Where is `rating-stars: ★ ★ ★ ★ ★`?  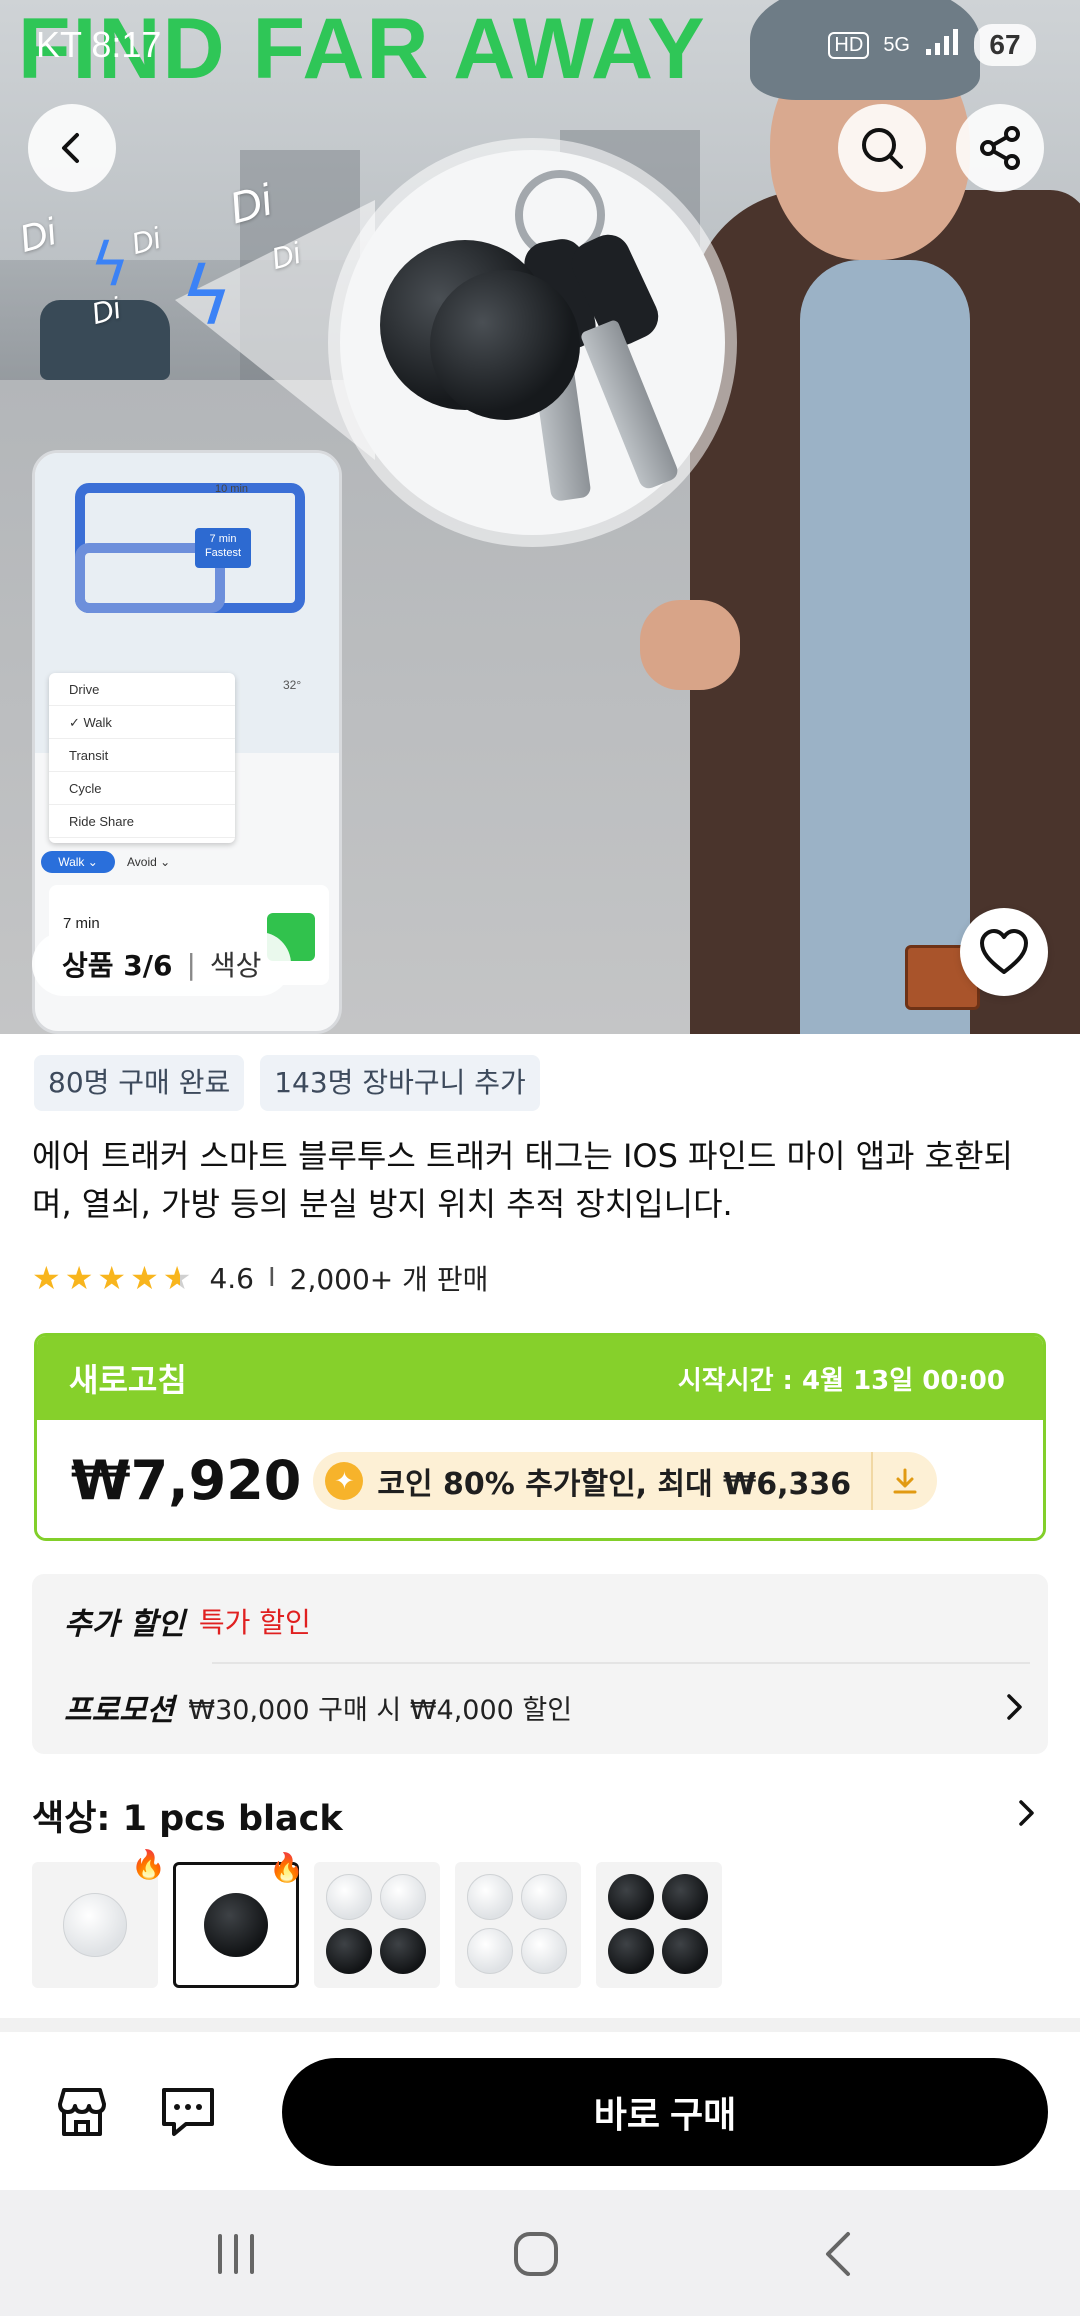 rating-stars: ★ ★ ★ ★ ★ is located at coordinates (111, 1278).